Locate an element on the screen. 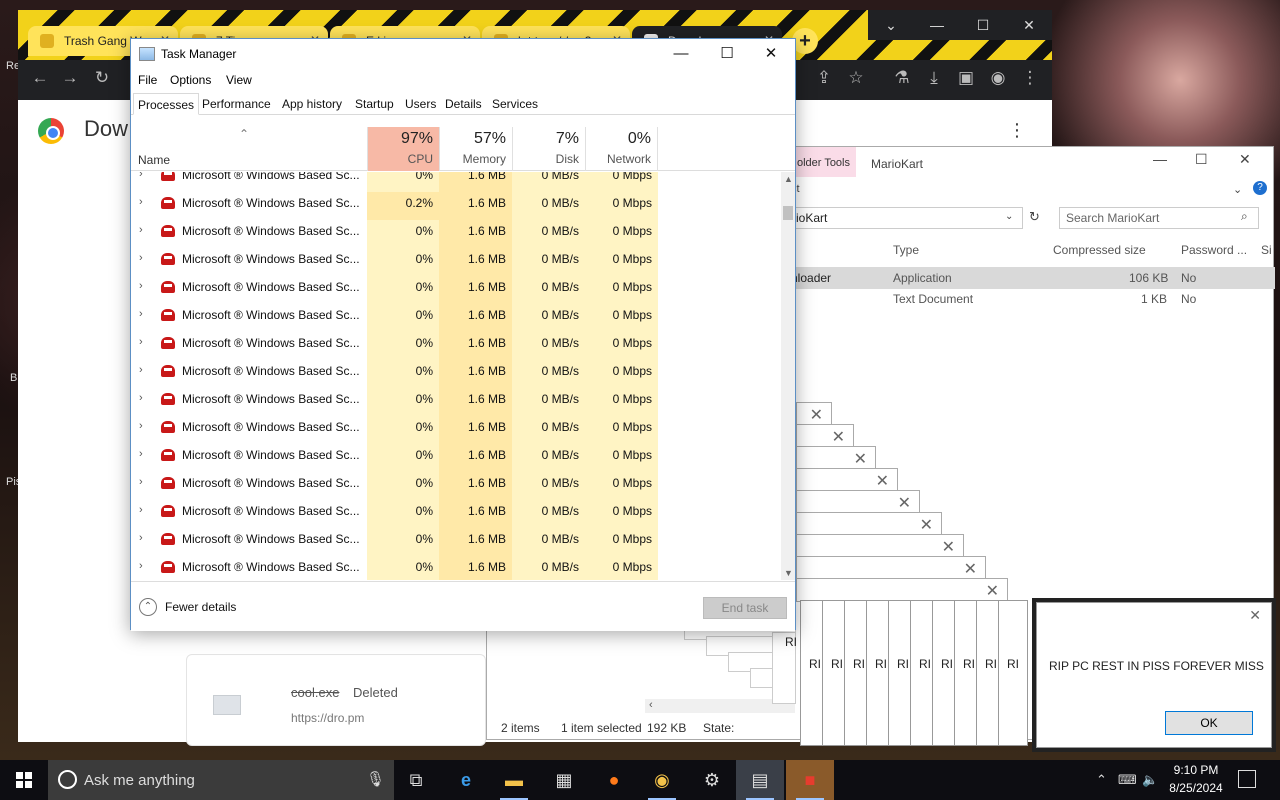 The image size is (1280, 800). task-manager-icon: ▤ is located at coordinates (760, 780).